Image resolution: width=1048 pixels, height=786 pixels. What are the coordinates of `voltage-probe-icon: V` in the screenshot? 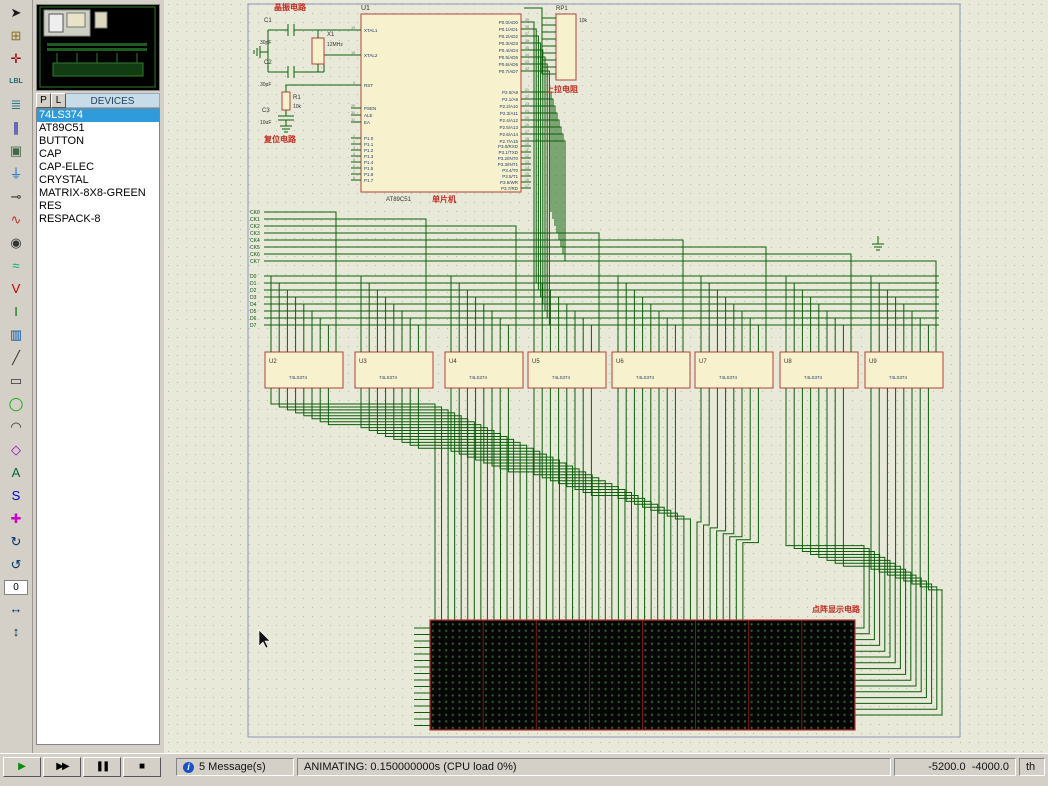 It's located at (16, 289).